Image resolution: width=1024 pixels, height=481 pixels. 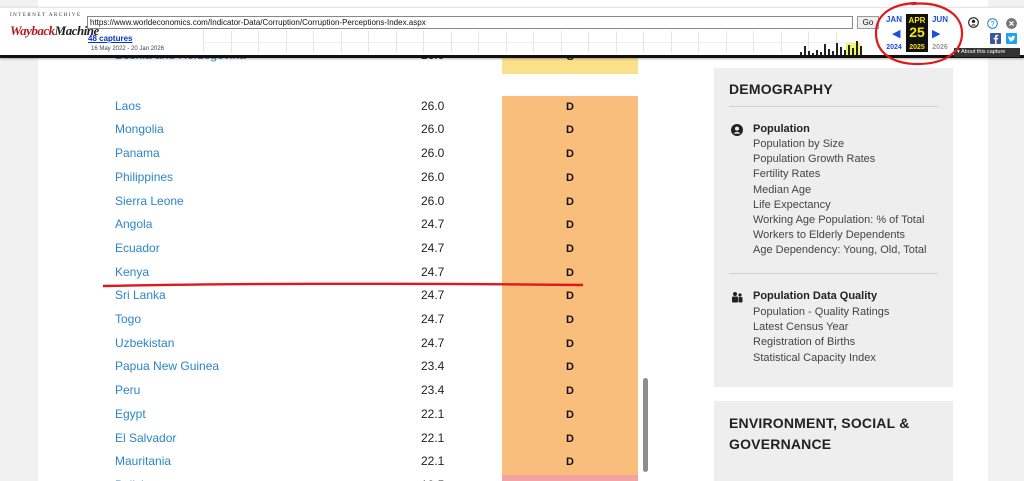 I want to click on demography-divider, so click(x=833, y=106).